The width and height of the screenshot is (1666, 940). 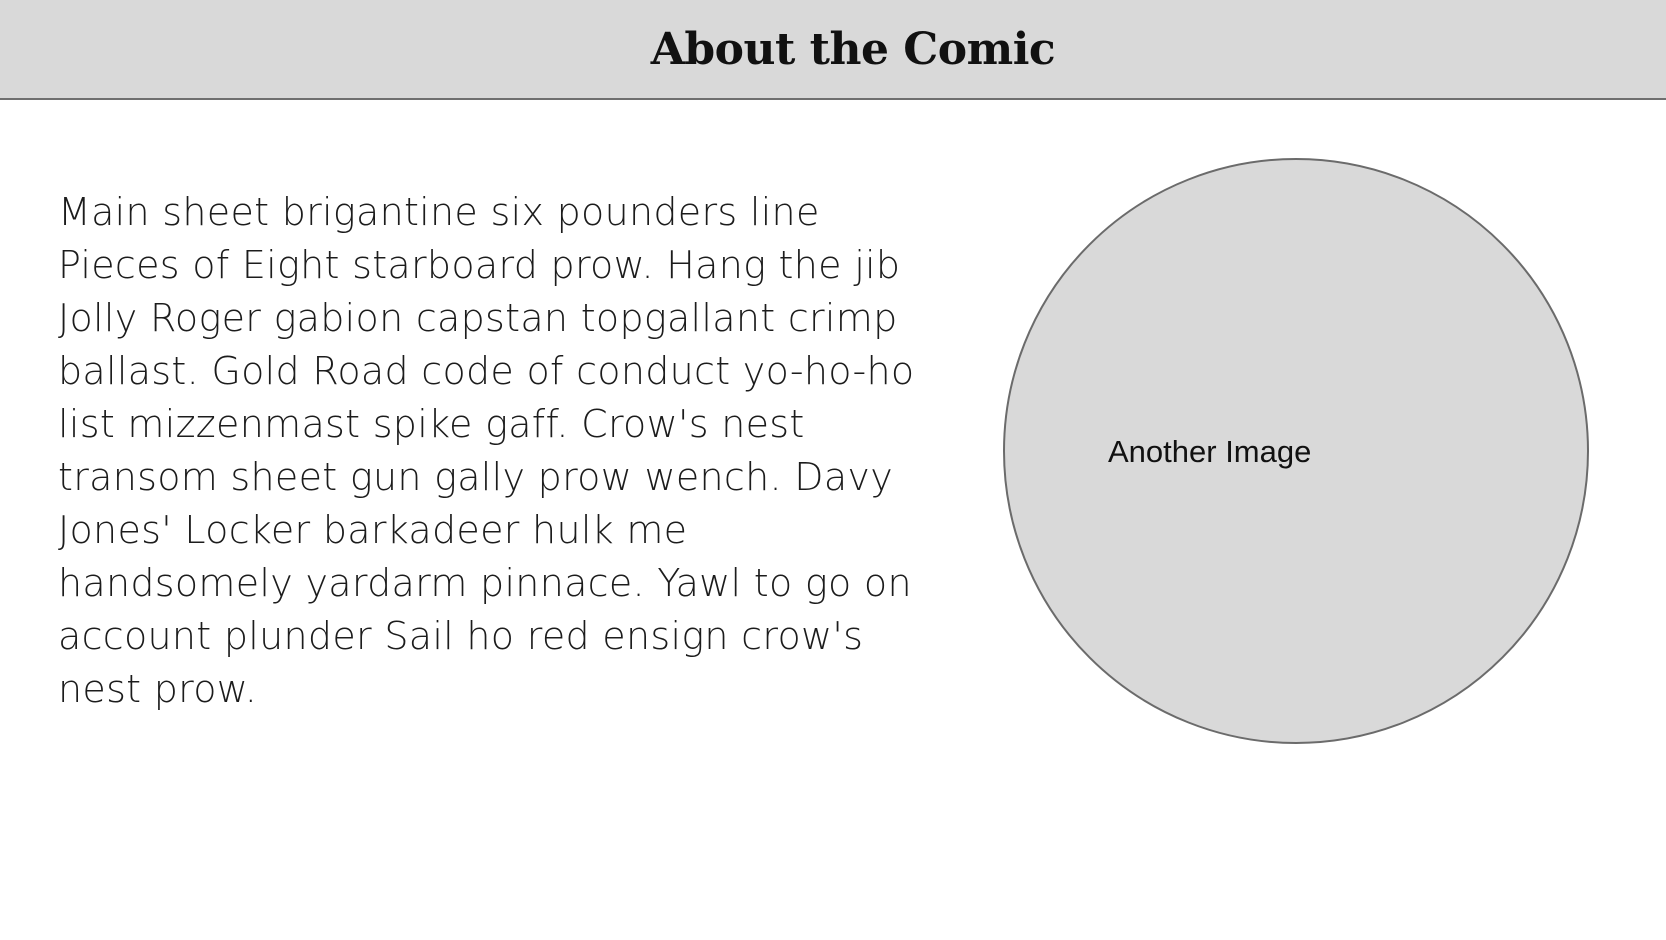 I want to click on page-title: About the Comic, so click(x=853, y=49).